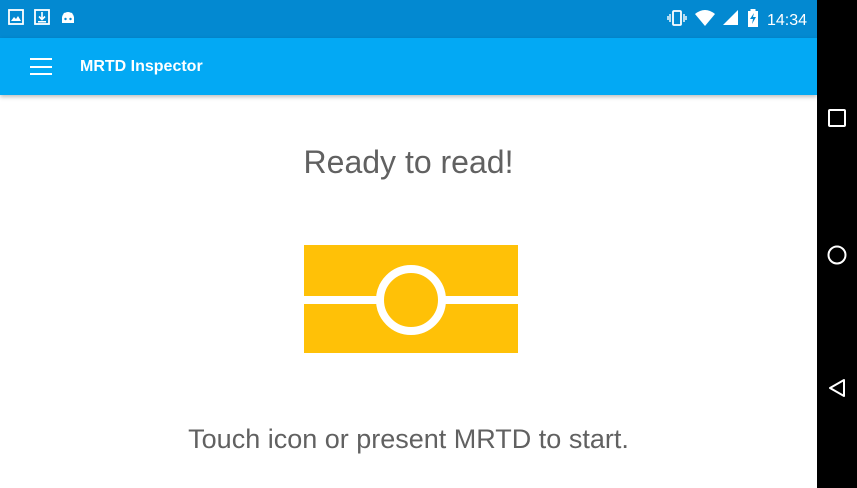 This screenshot has height=488, width=857. What do you see at coordinates (677, 20) in the screenshot?
I see `vibrate-icon` at bounding box center [677, 20].